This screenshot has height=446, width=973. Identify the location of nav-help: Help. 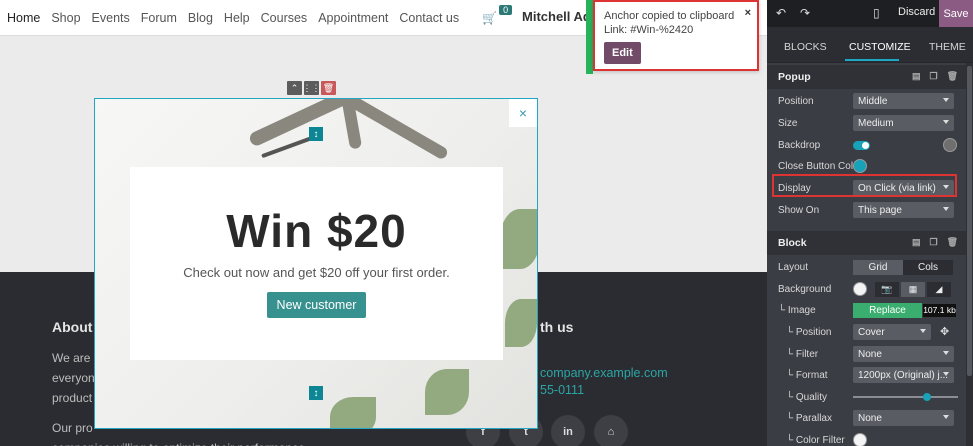
(237, 18).